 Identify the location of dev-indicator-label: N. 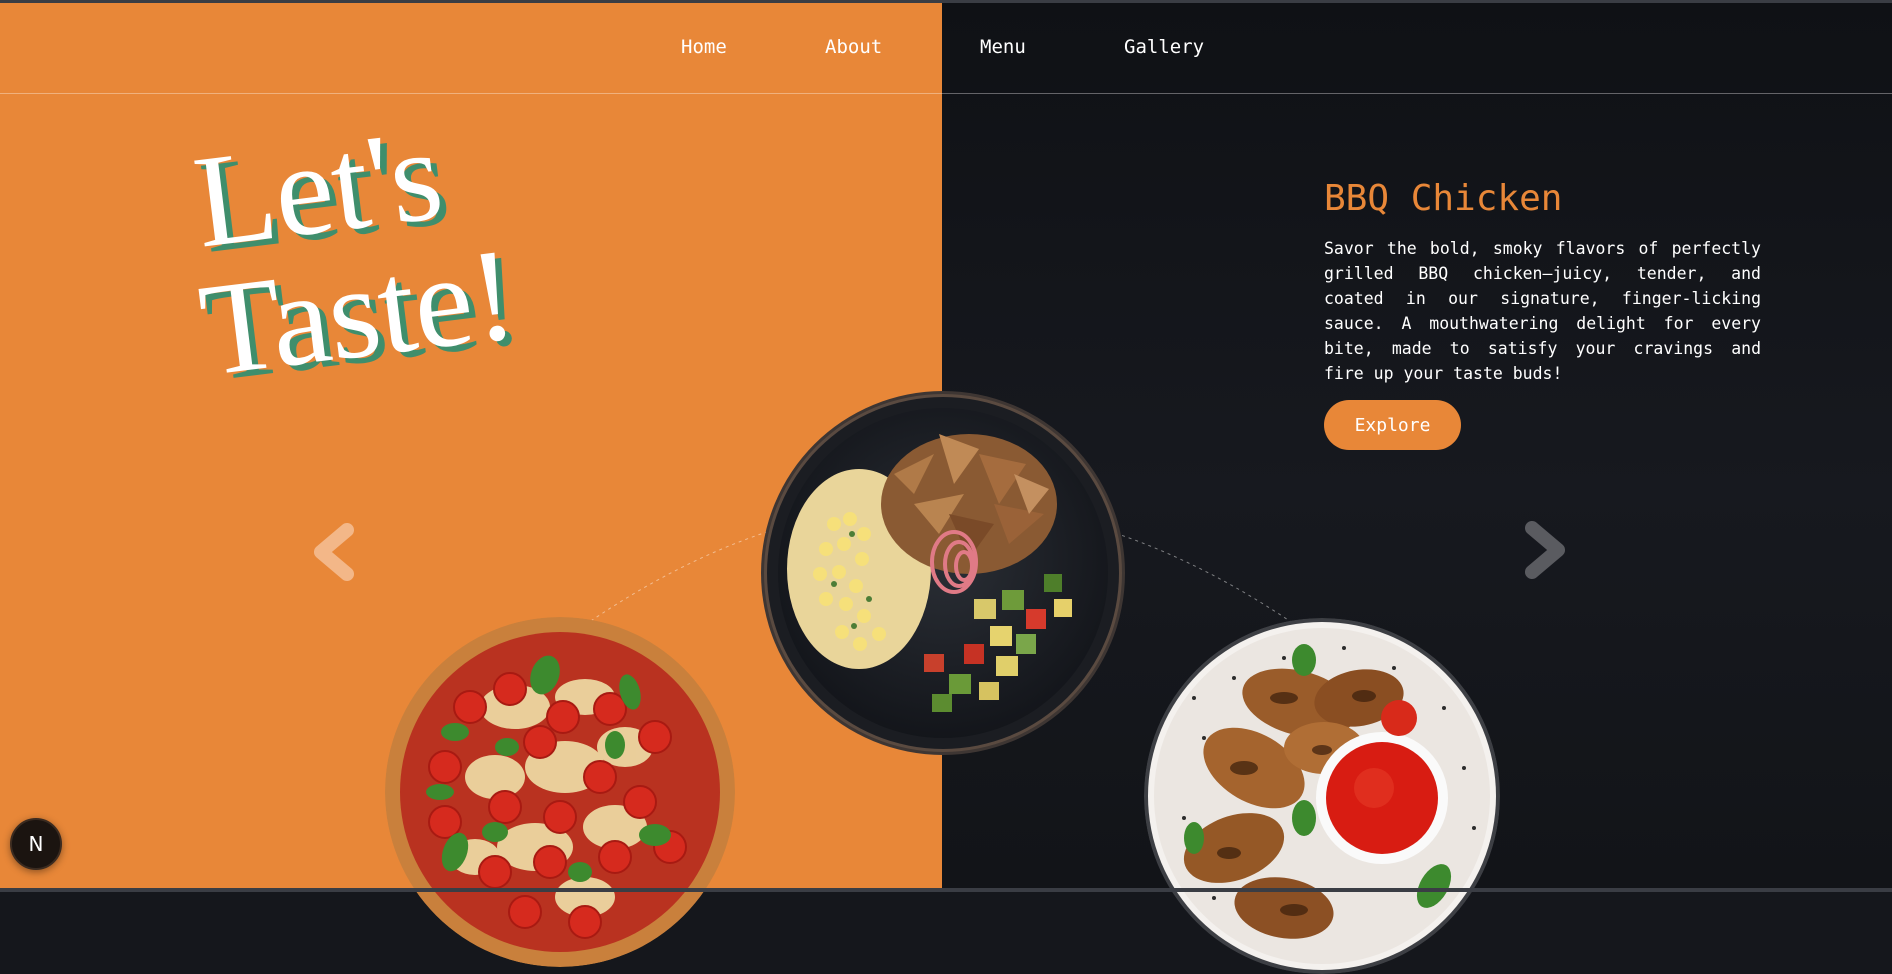
(36, 844).